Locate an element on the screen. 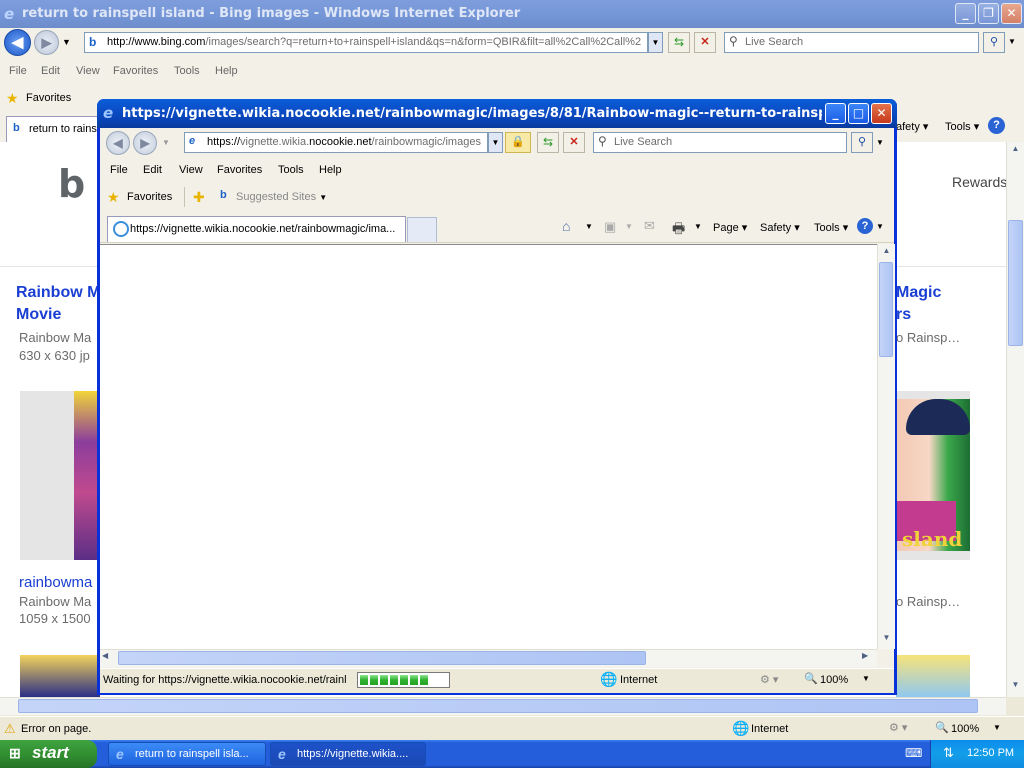 The image size is (1024, 768). popup-h-scroll-thumb is located at coordinates (382, 658).